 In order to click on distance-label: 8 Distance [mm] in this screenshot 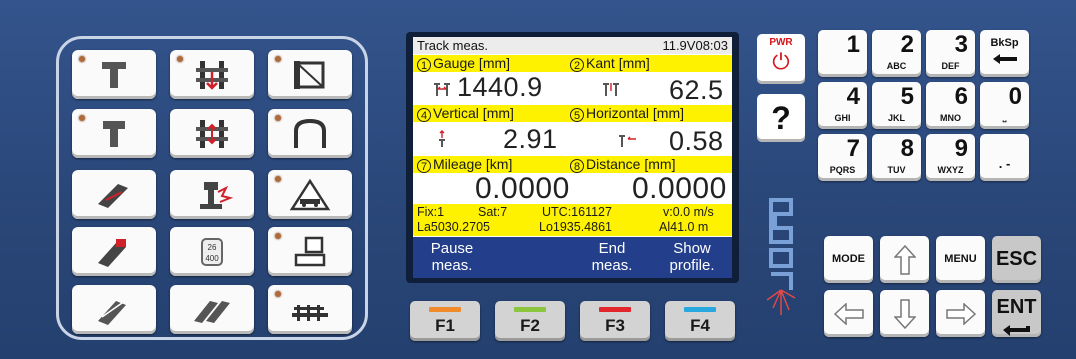, I will do `click(622, 164)`.